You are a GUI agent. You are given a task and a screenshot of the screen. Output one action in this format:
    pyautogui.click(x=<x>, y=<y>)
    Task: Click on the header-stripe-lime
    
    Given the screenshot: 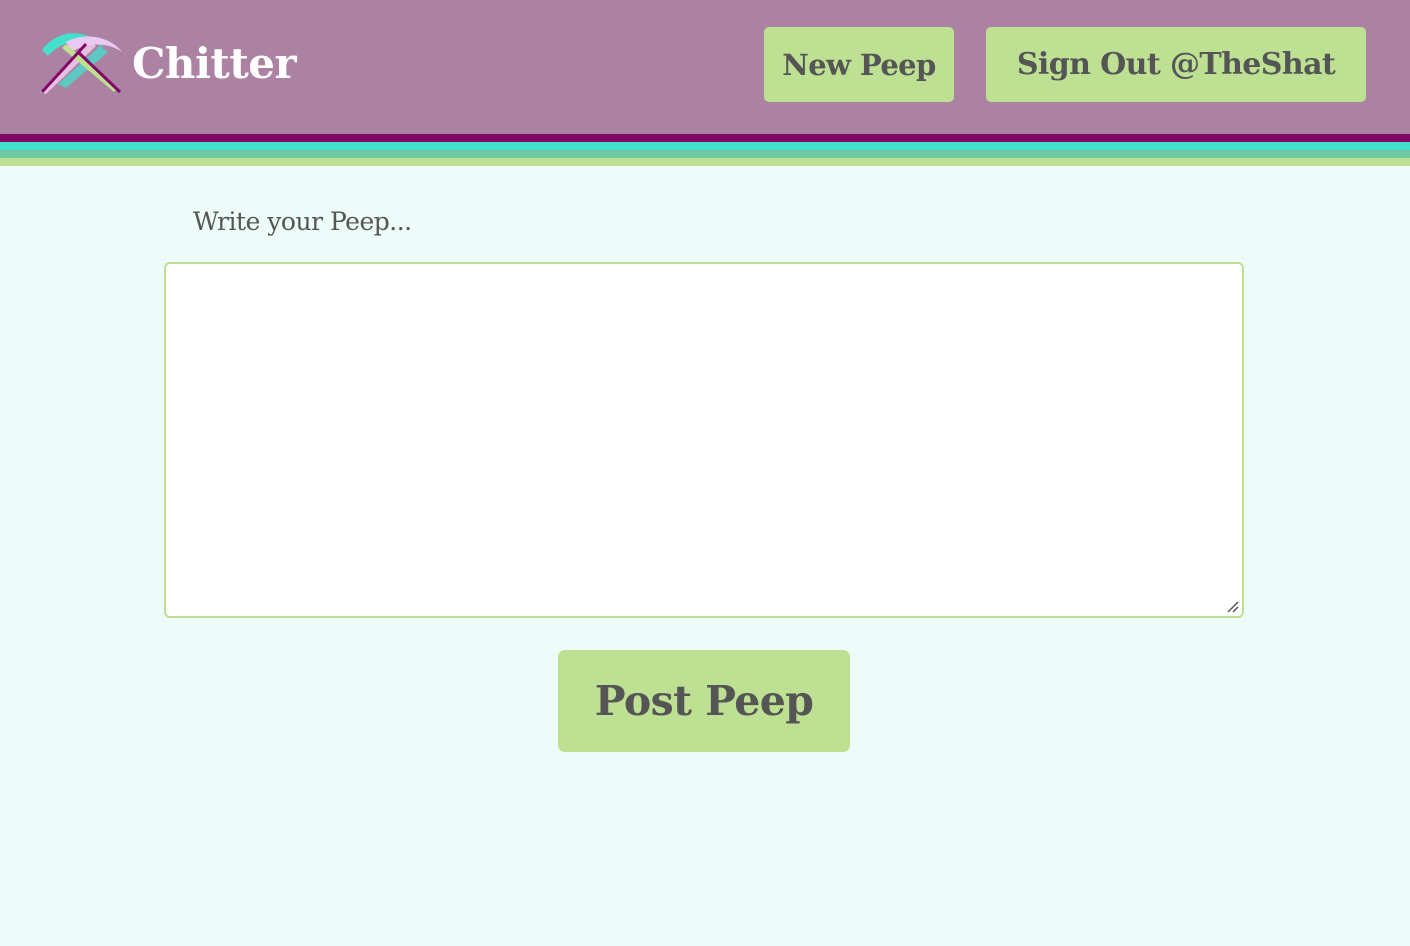 What is the action you would take?
    pyautogui.click(x=705, y=162)
    